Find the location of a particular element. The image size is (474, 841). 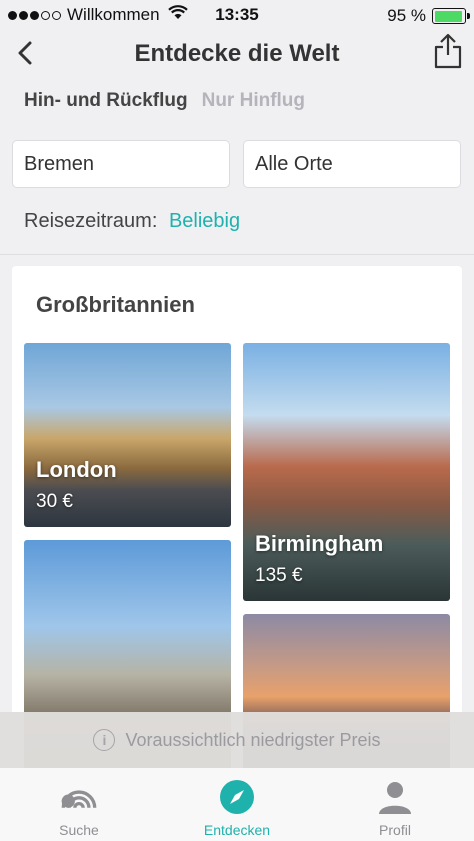

info-icon: i is located at coordinates (104, 740).